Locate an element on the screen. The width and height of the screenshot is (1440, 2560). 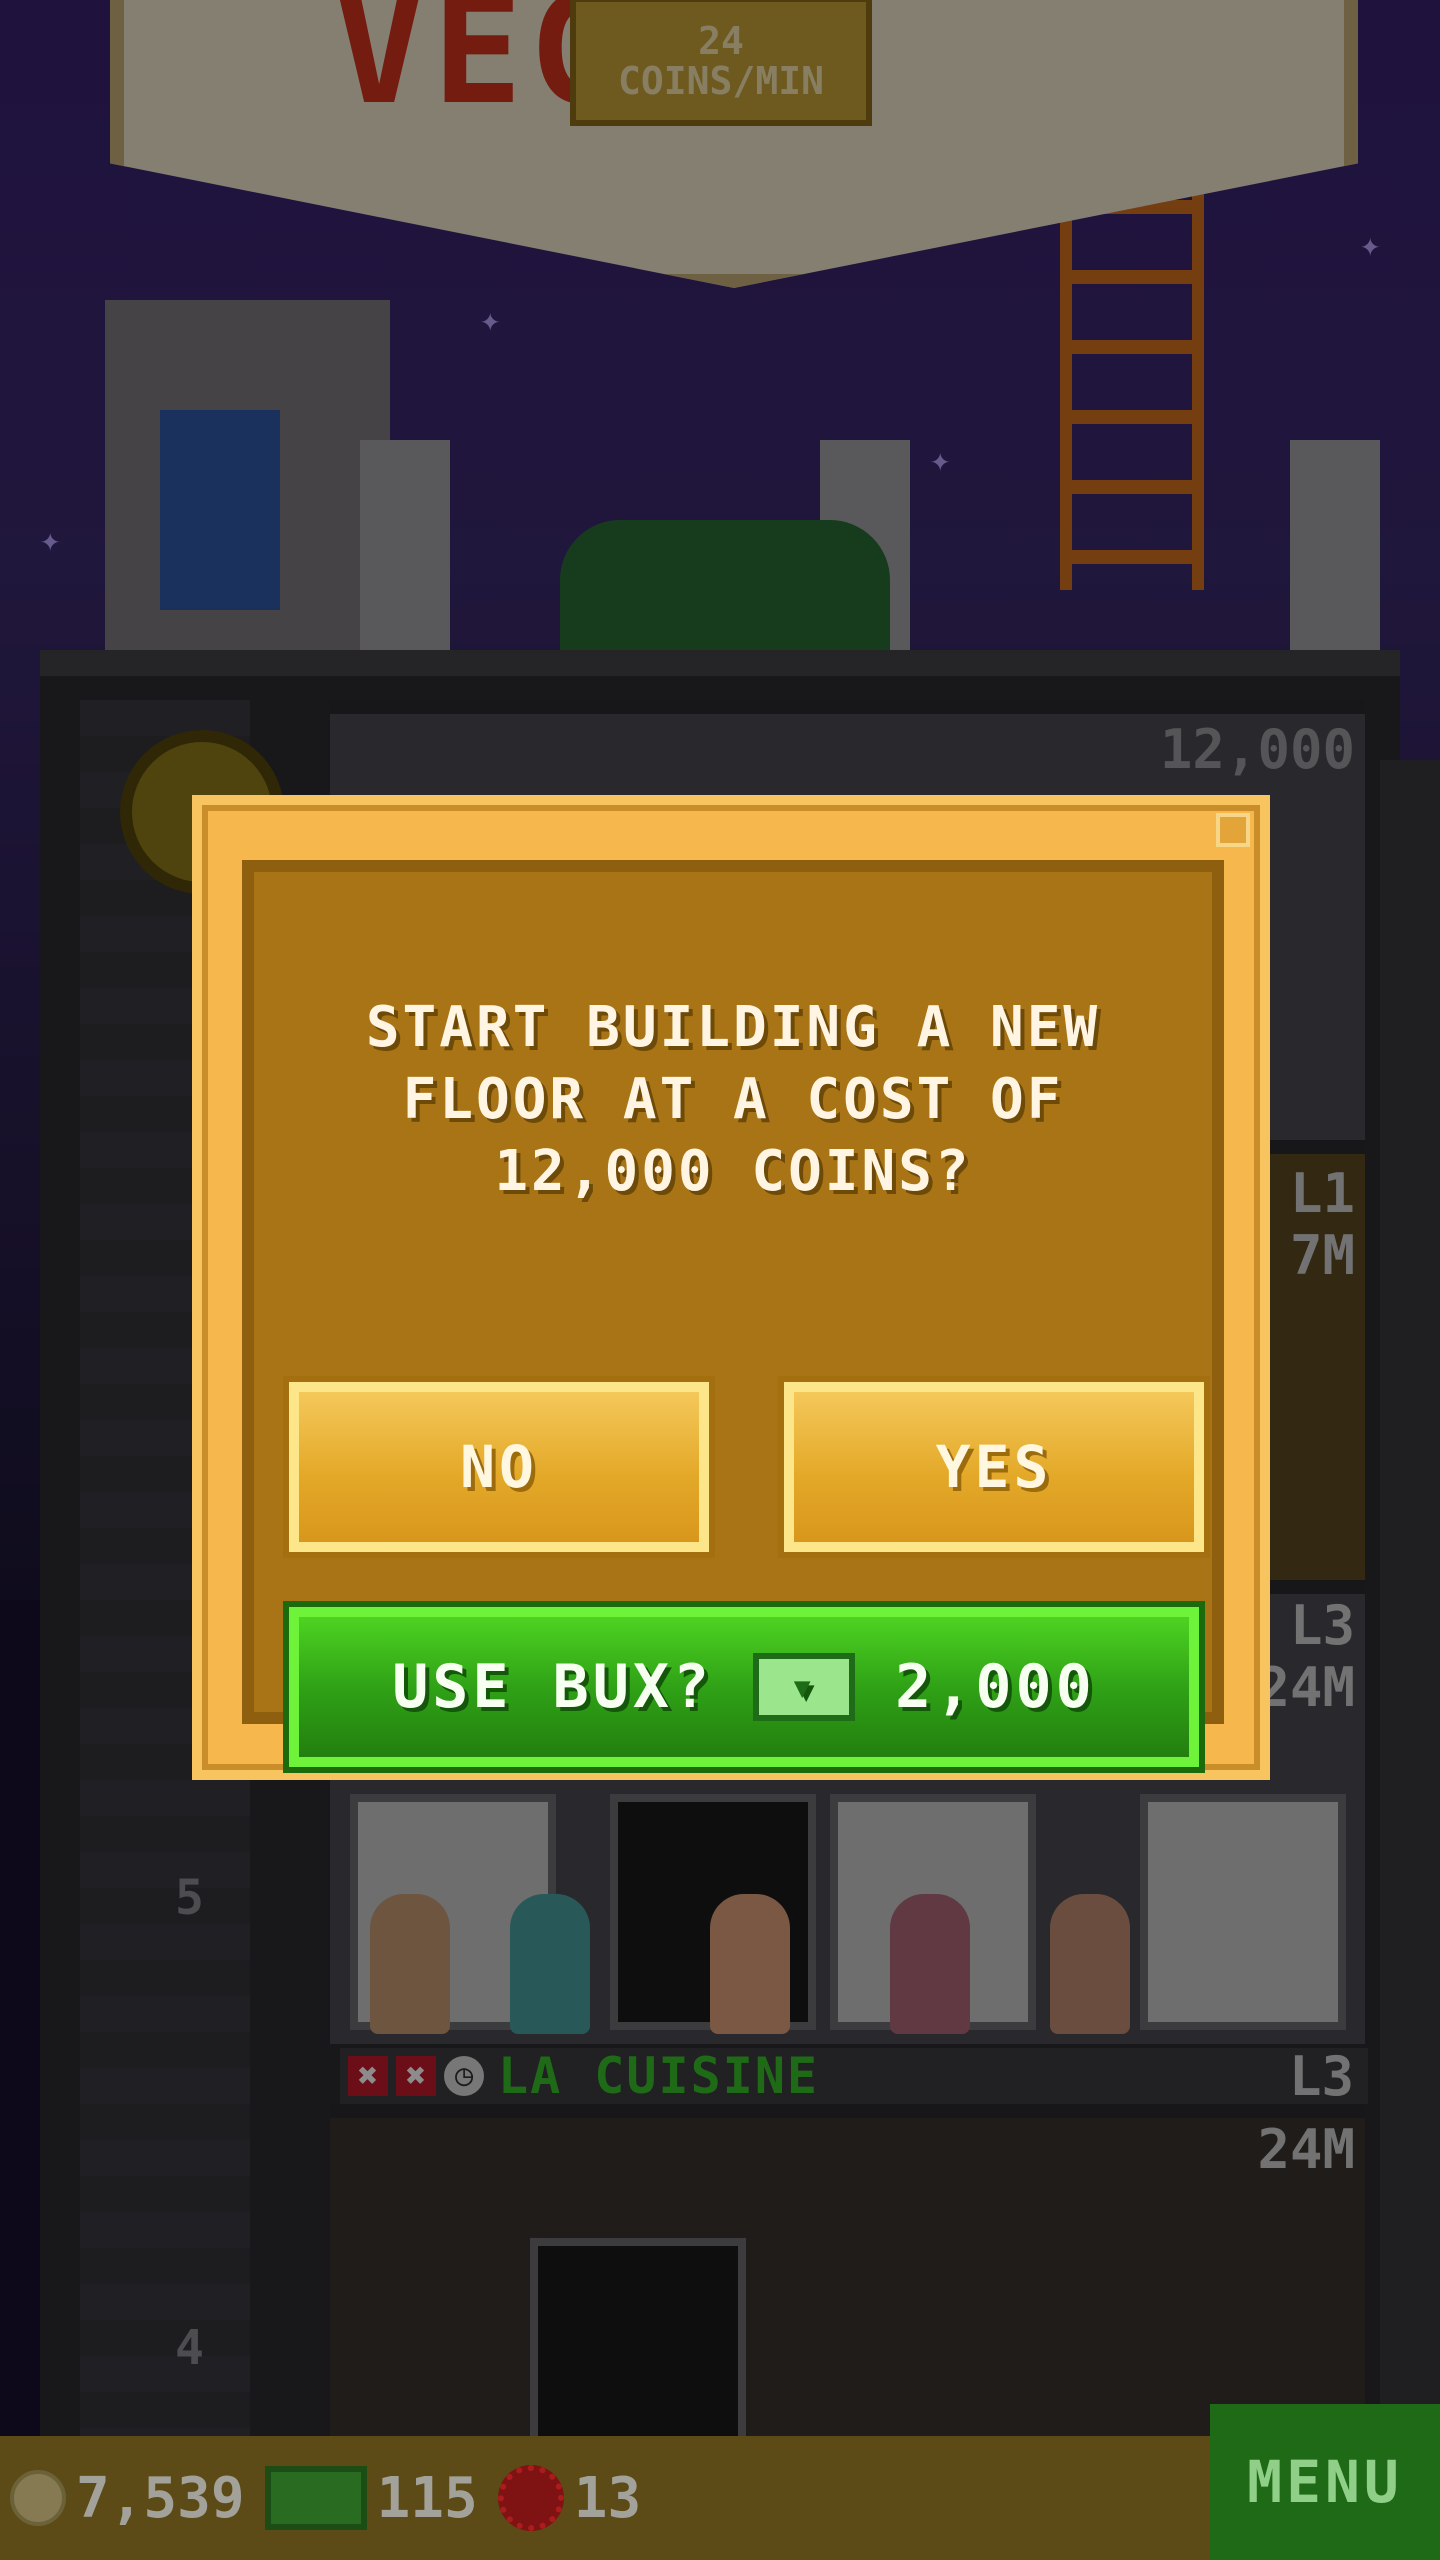
use-bux-button: USE BUX? ▼ 2,000 is located at coordinates (744, 1687).